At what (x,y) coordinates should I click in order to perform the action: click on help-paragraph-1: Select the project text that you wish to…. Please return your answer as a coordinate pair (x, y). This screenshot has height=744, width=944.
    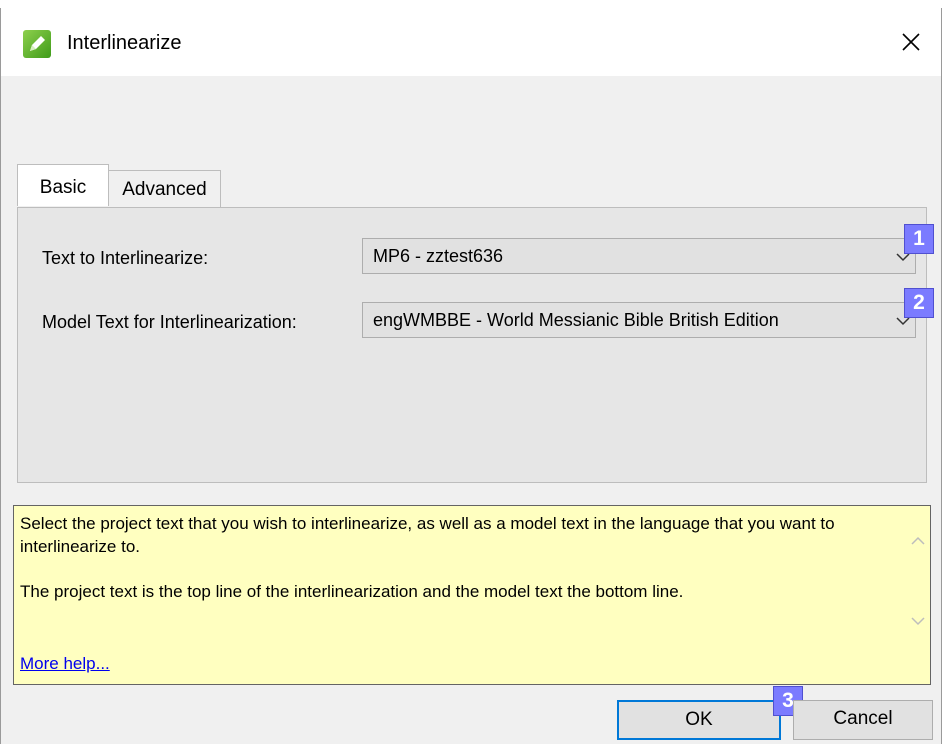
    Looking at the image, I should click on (427, 535).